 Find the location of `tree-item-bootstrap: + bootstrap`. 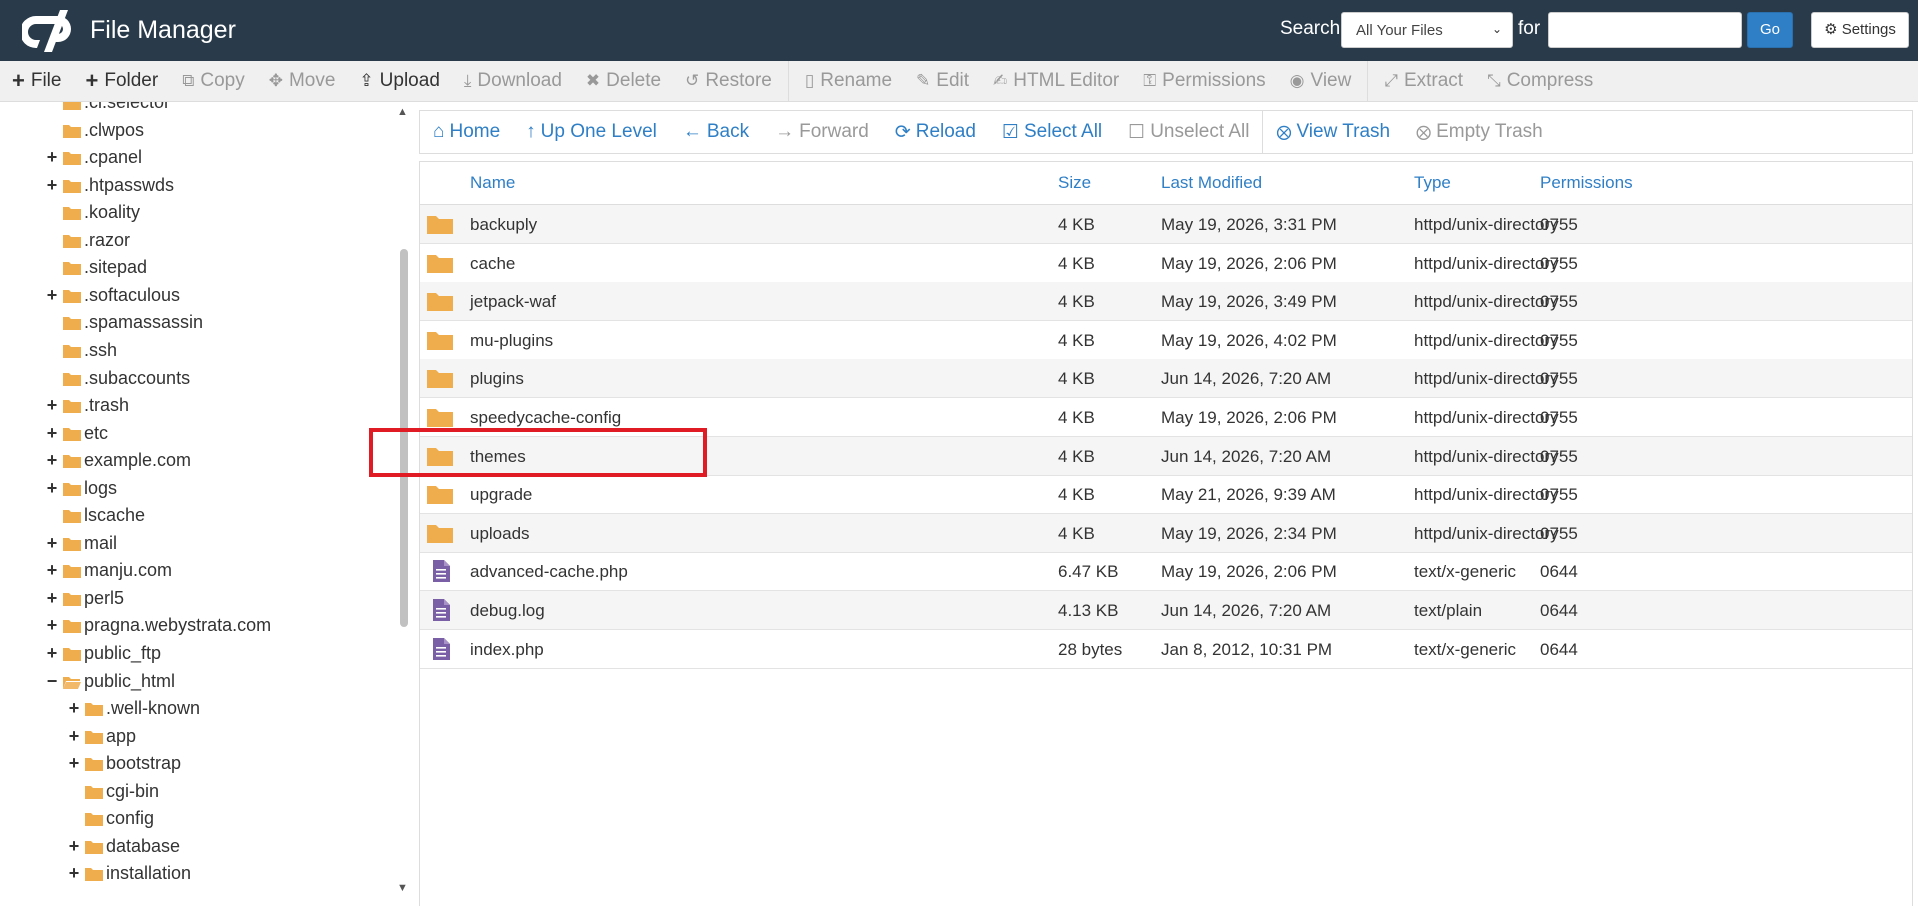

tree-item-bootstrap: + bootstrap is located at coordinates (123, 763).